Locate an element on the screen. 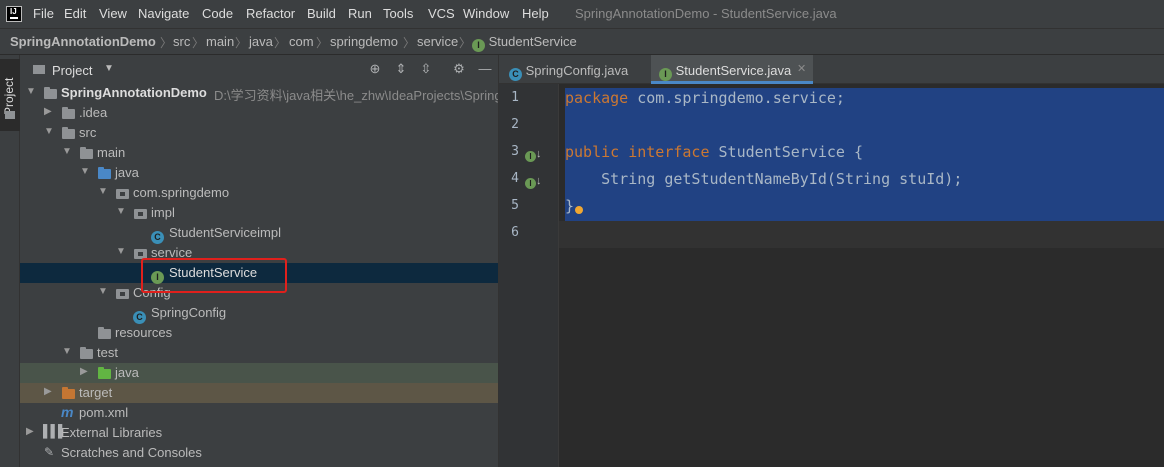 The height and width of the screenshot is (467, 1164). tree-item-label: SpringConfig is located at coordinates (189, 312).